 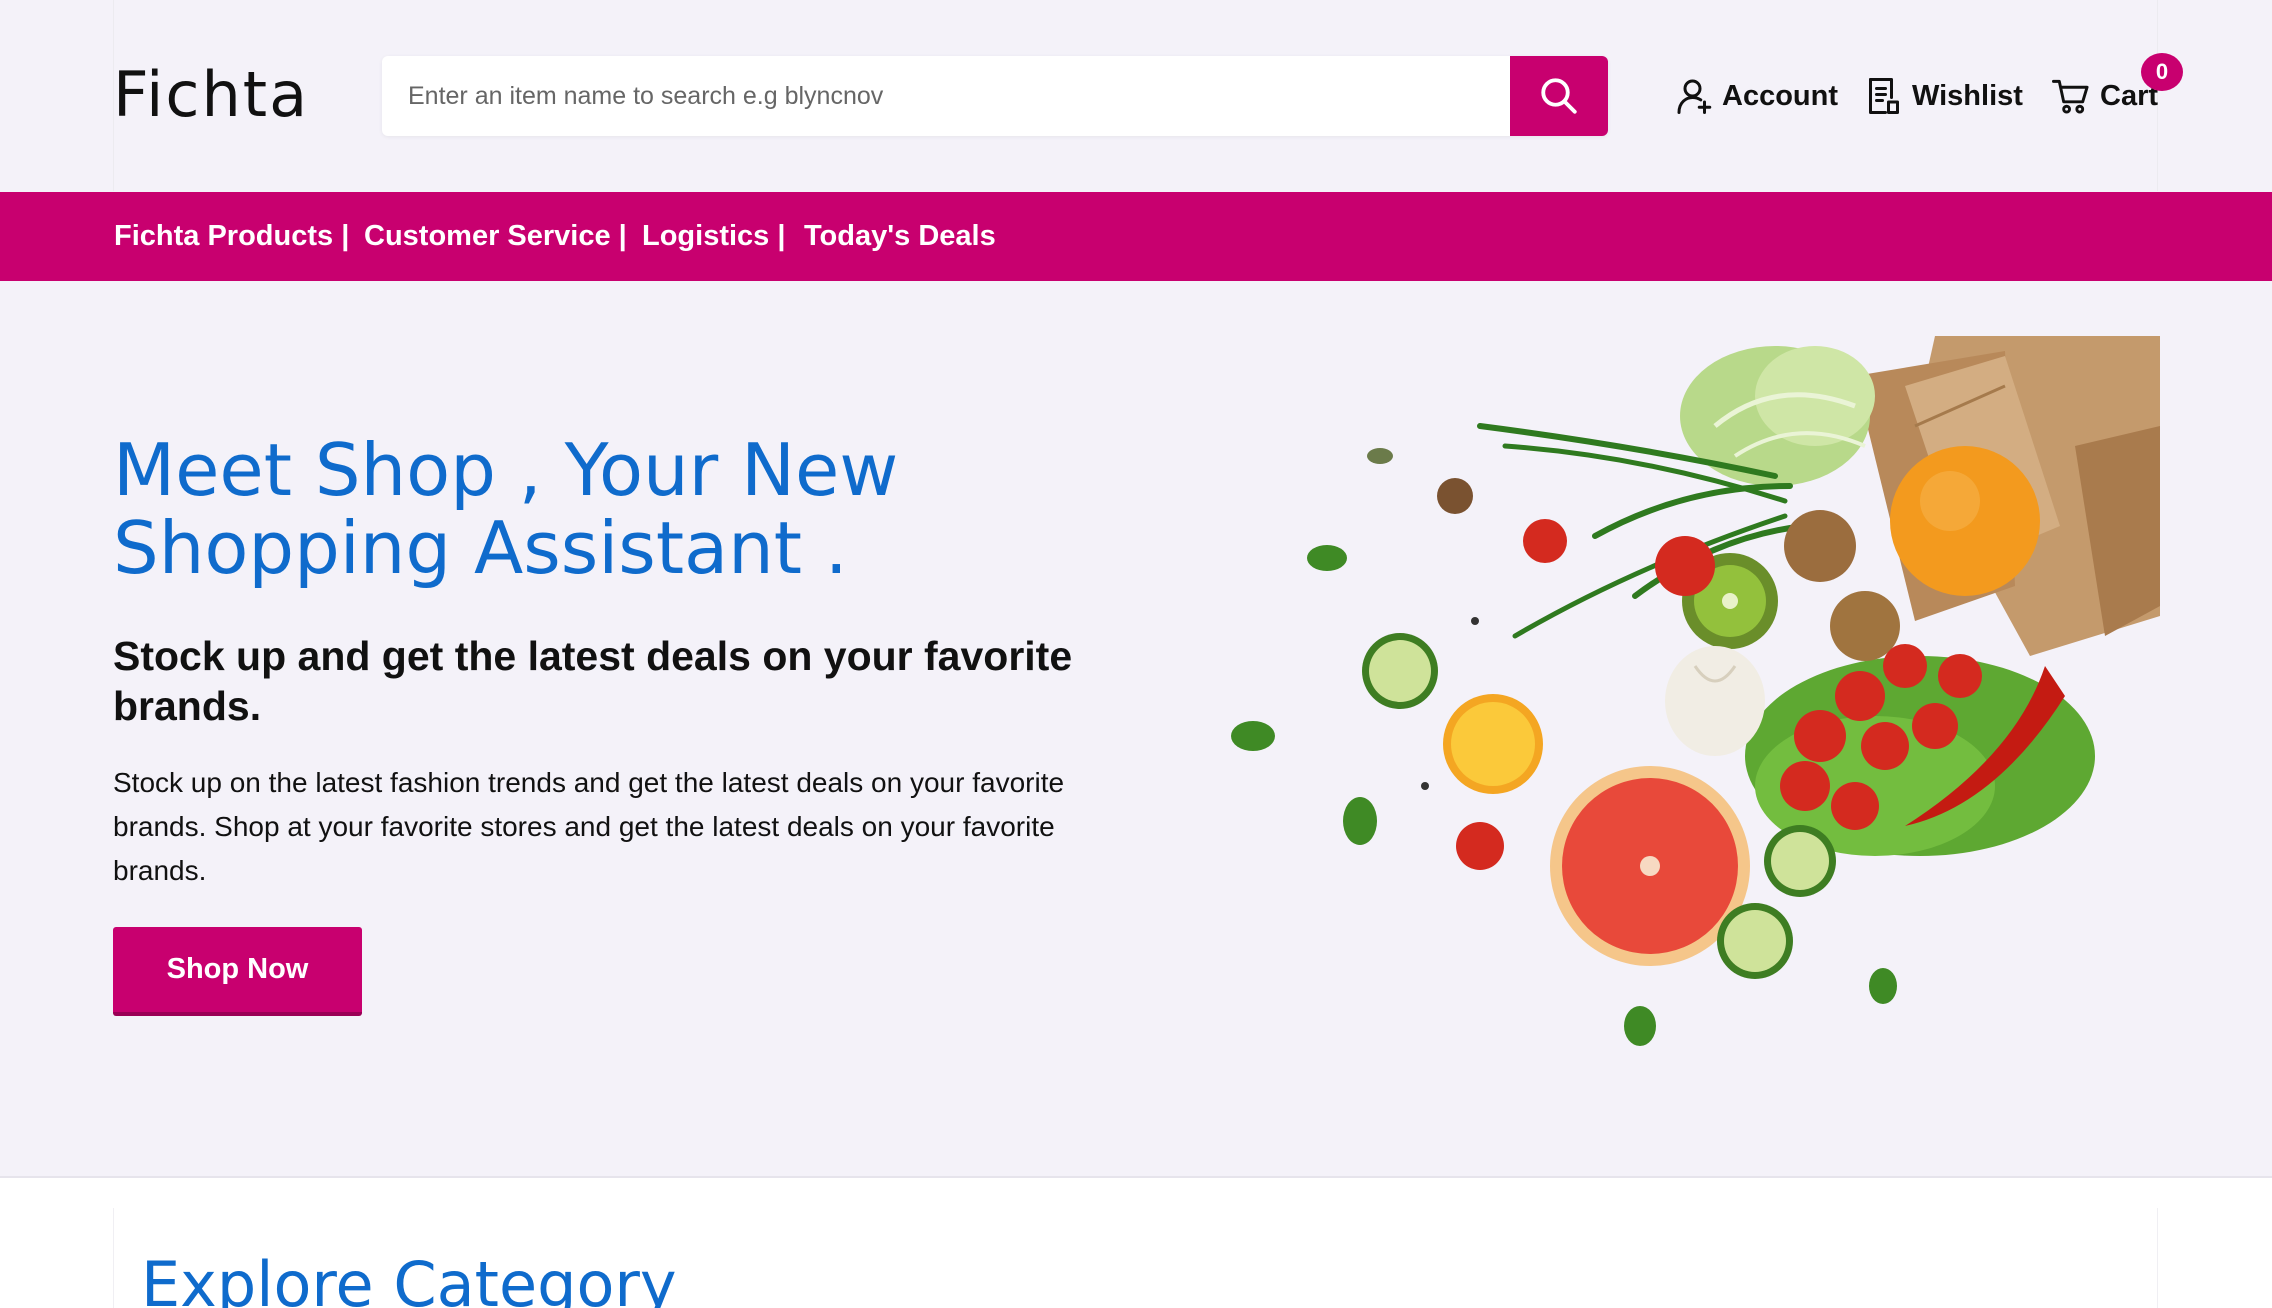 I want to click on cart-icon, so click(x=2070, y=96).